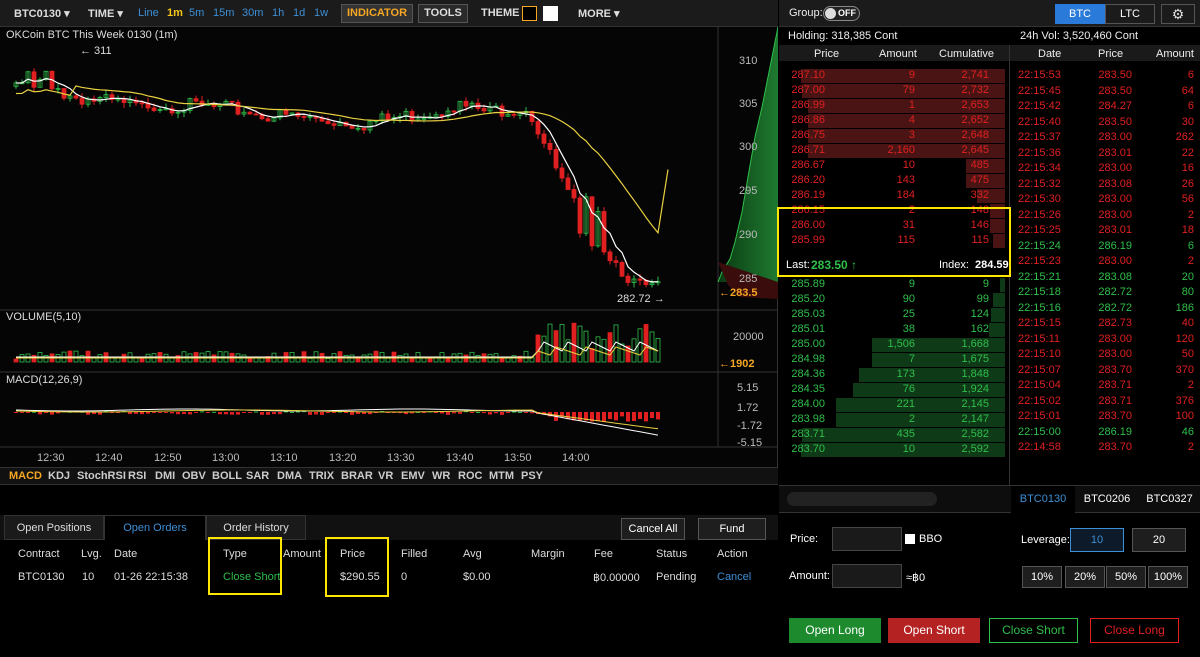  What do you see at coordinates (1107, 499) in the screenshot?
I see `contract-tab-btc0206: BTC0206` at bounding box center [1107, 499].